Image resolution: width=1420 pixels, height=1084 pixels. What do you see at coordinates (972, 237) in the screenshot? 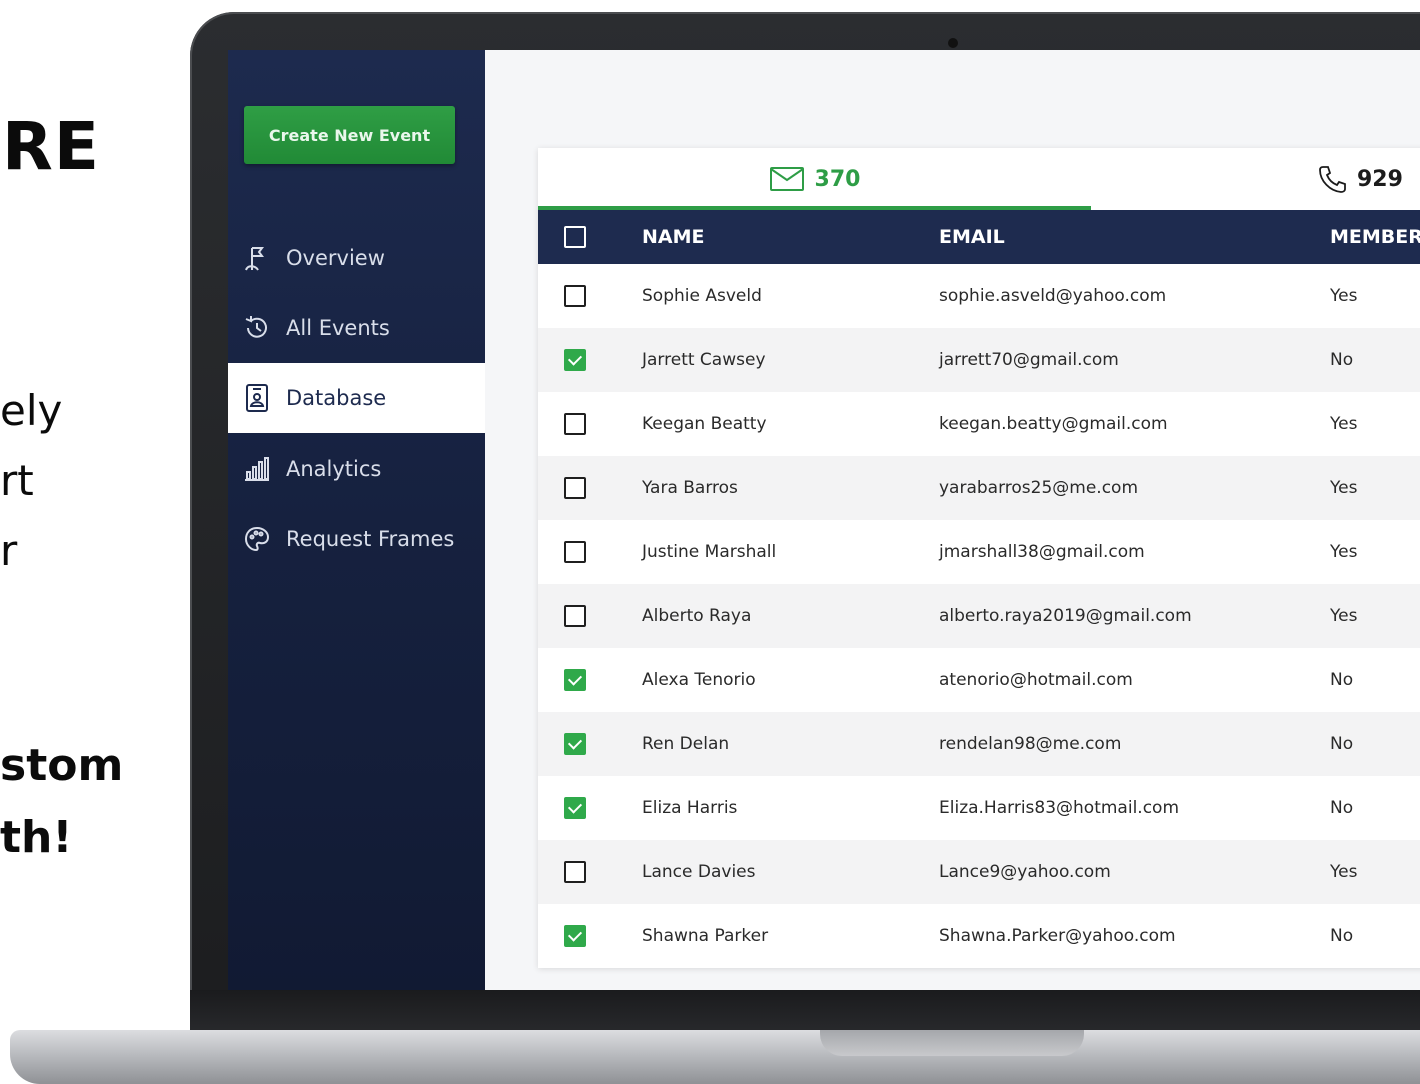
I see `column-header-email: EMAIL` at bounding box center [972, 237].